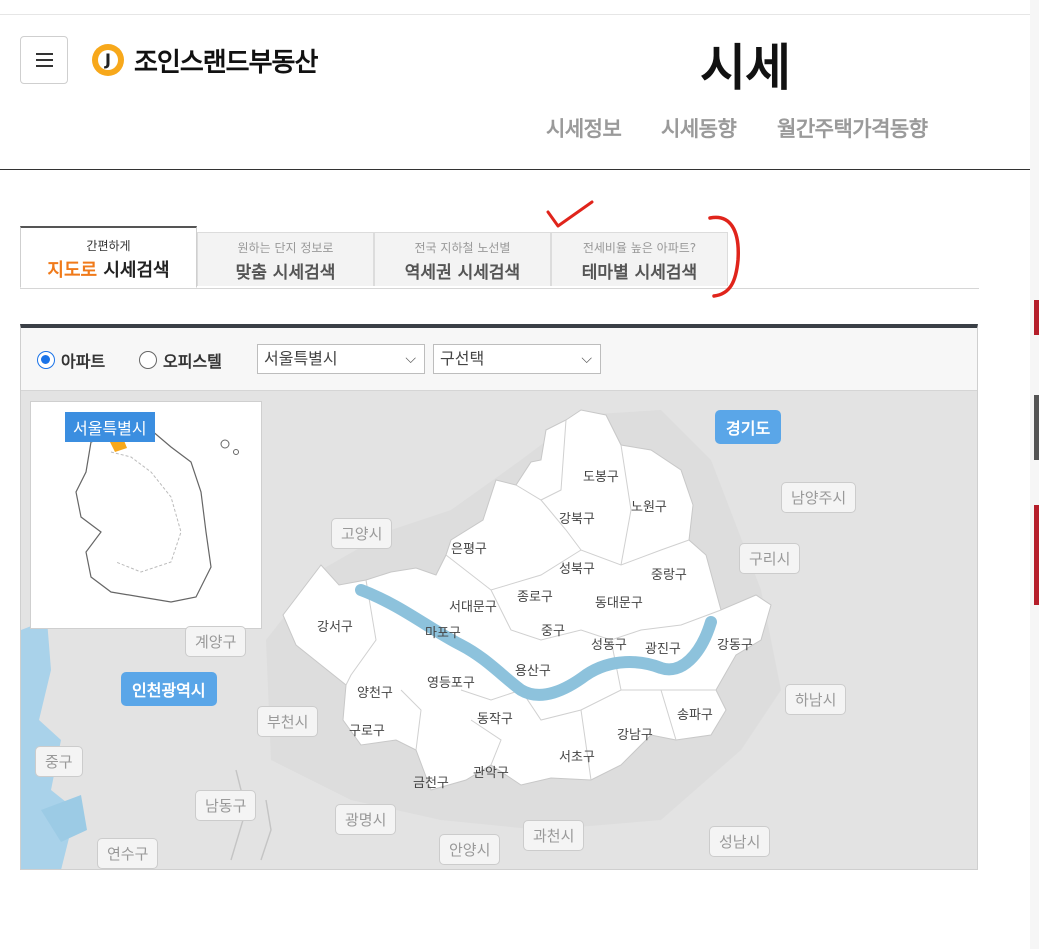  What do you see at coordinates (362, 533) in the screenshot?
I see `area-goyang: 고양시` at bounding box center [362, 533].